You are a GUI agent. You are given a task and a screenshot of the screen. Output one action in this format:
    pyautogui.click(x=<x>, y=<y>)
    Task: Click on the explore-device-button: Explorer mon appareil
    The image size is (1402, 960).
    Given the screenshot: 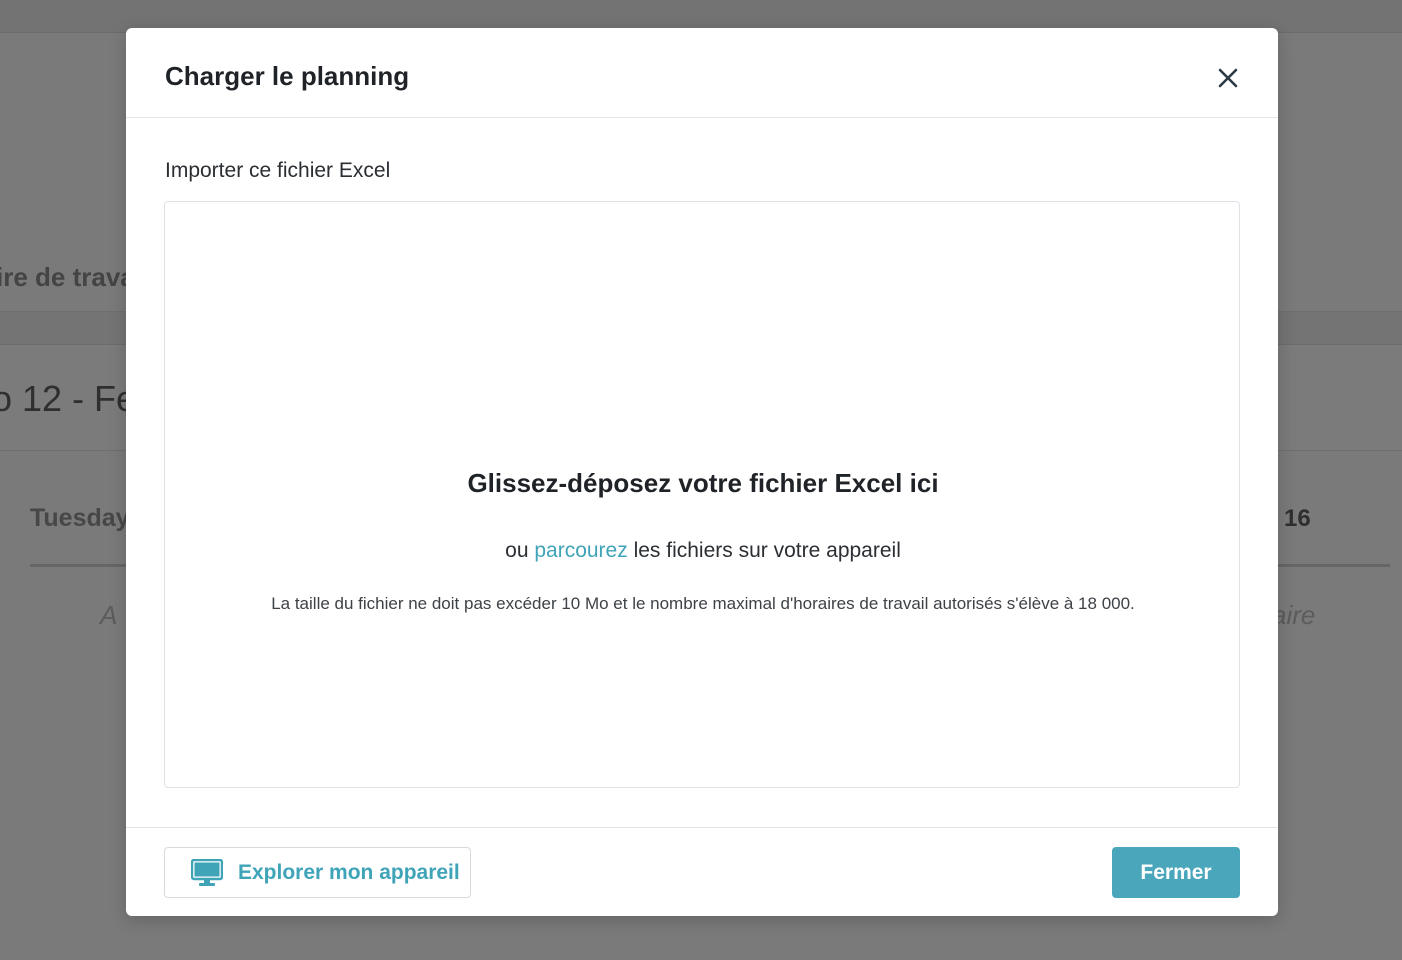 What is the action you would take?
    pyautogui.click(x=317, y=872)
    